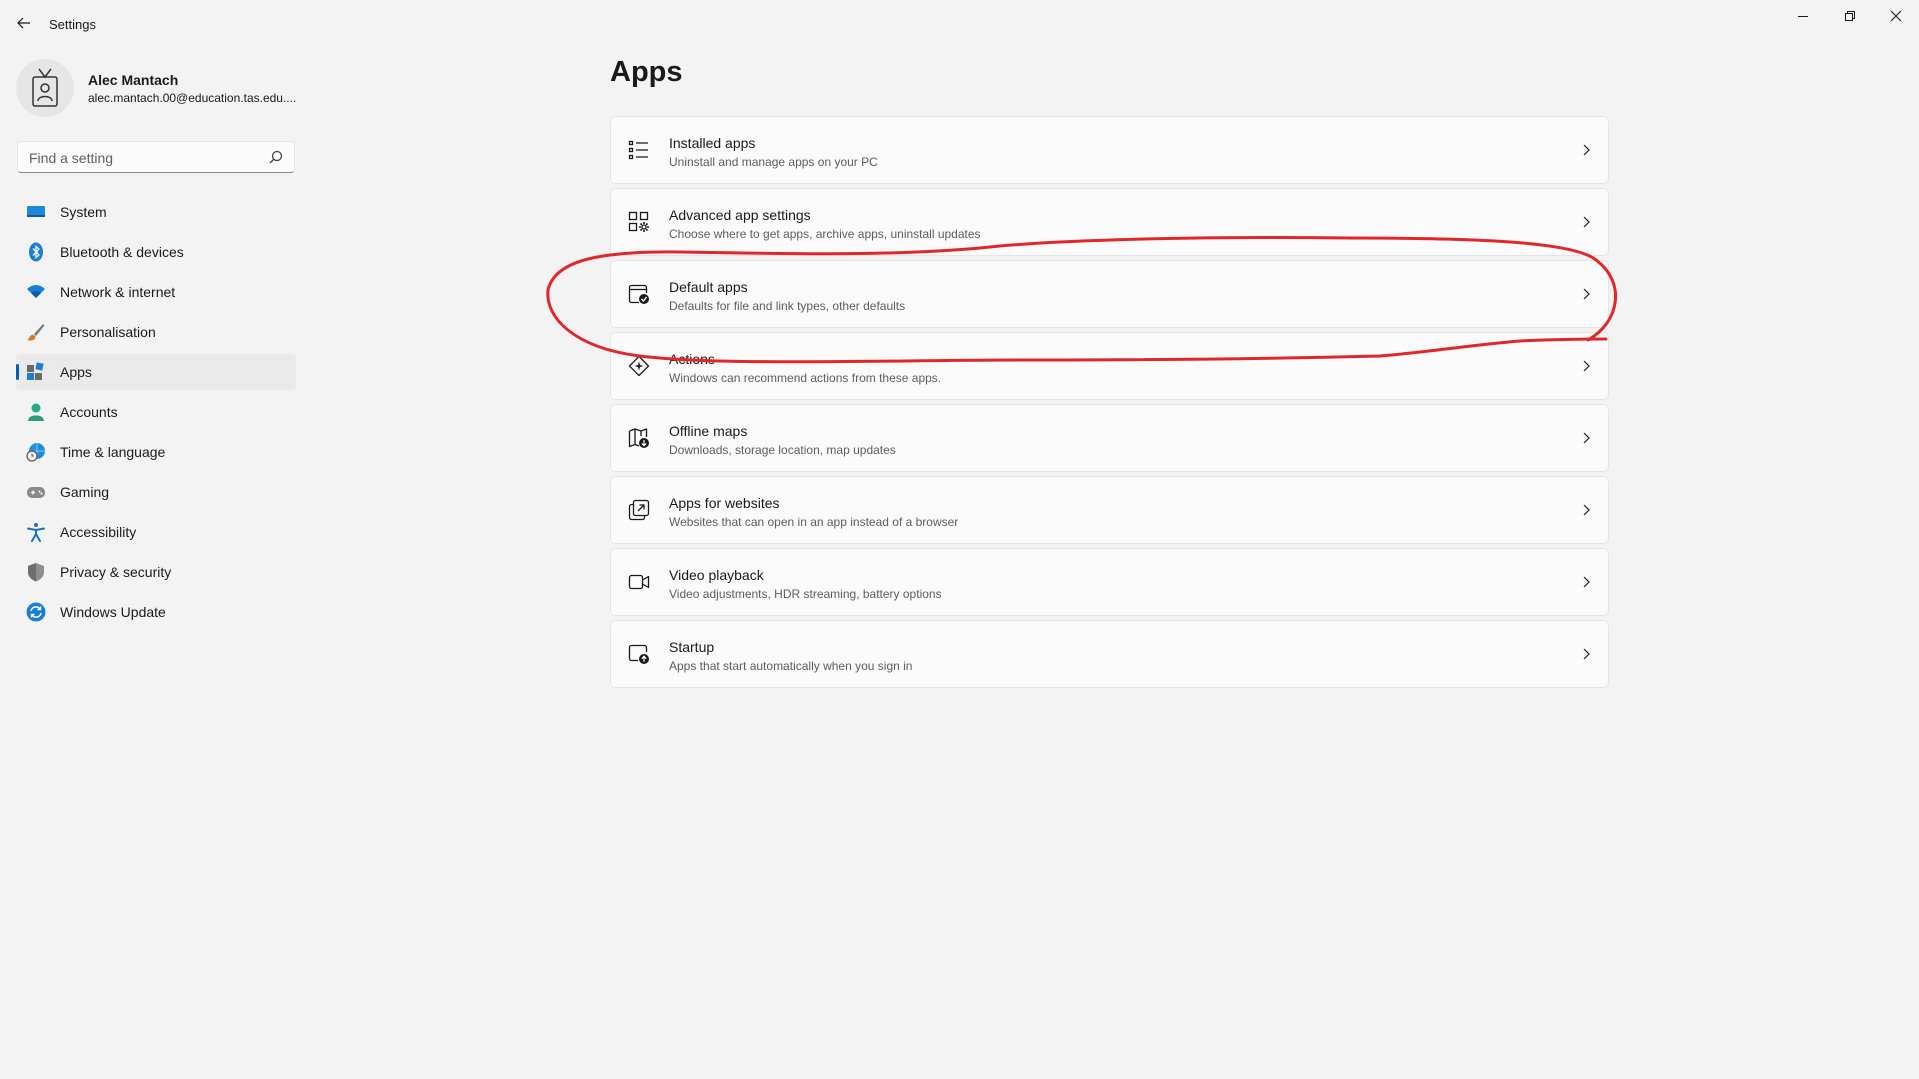 Image resolution: width=1919 pixels, height=1079 pixels. I want to click on avatar, so click(45, 88).